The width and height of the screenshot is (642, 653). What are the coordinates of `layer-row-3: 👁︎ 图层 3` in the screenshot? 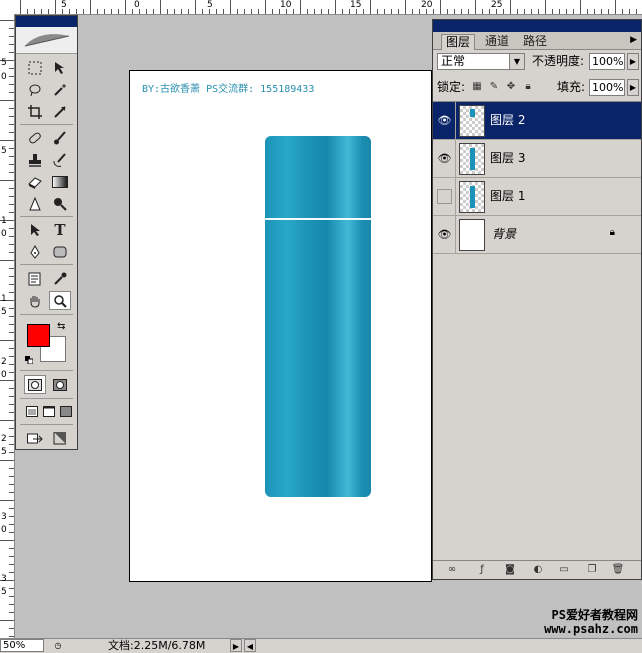 It's located at (537, 159).